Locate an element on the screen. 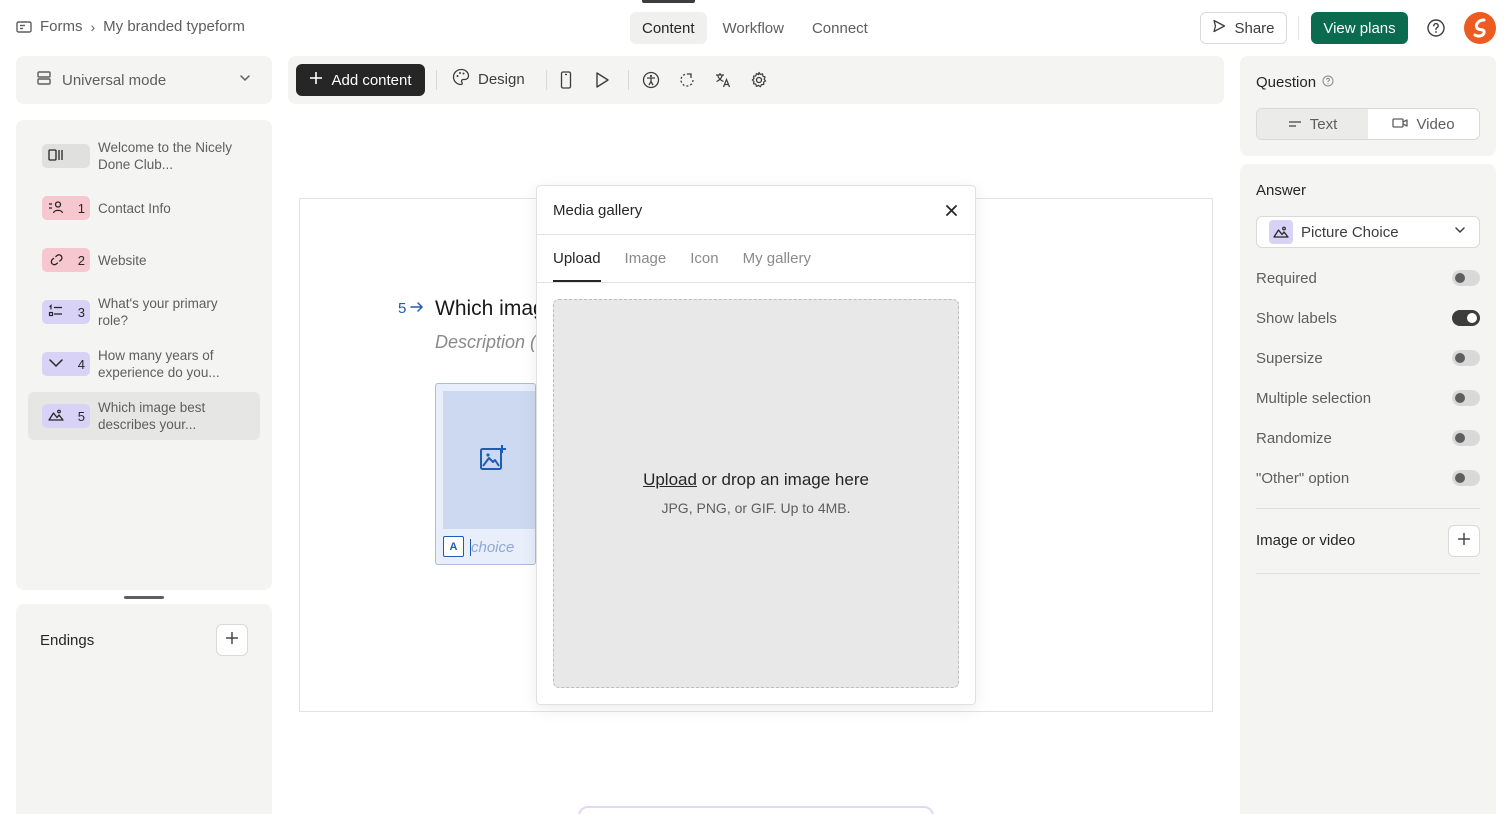 The width and height of the screenshot is (1512, 814). chevron-right-icon: › is located at coordinates (93, 26).